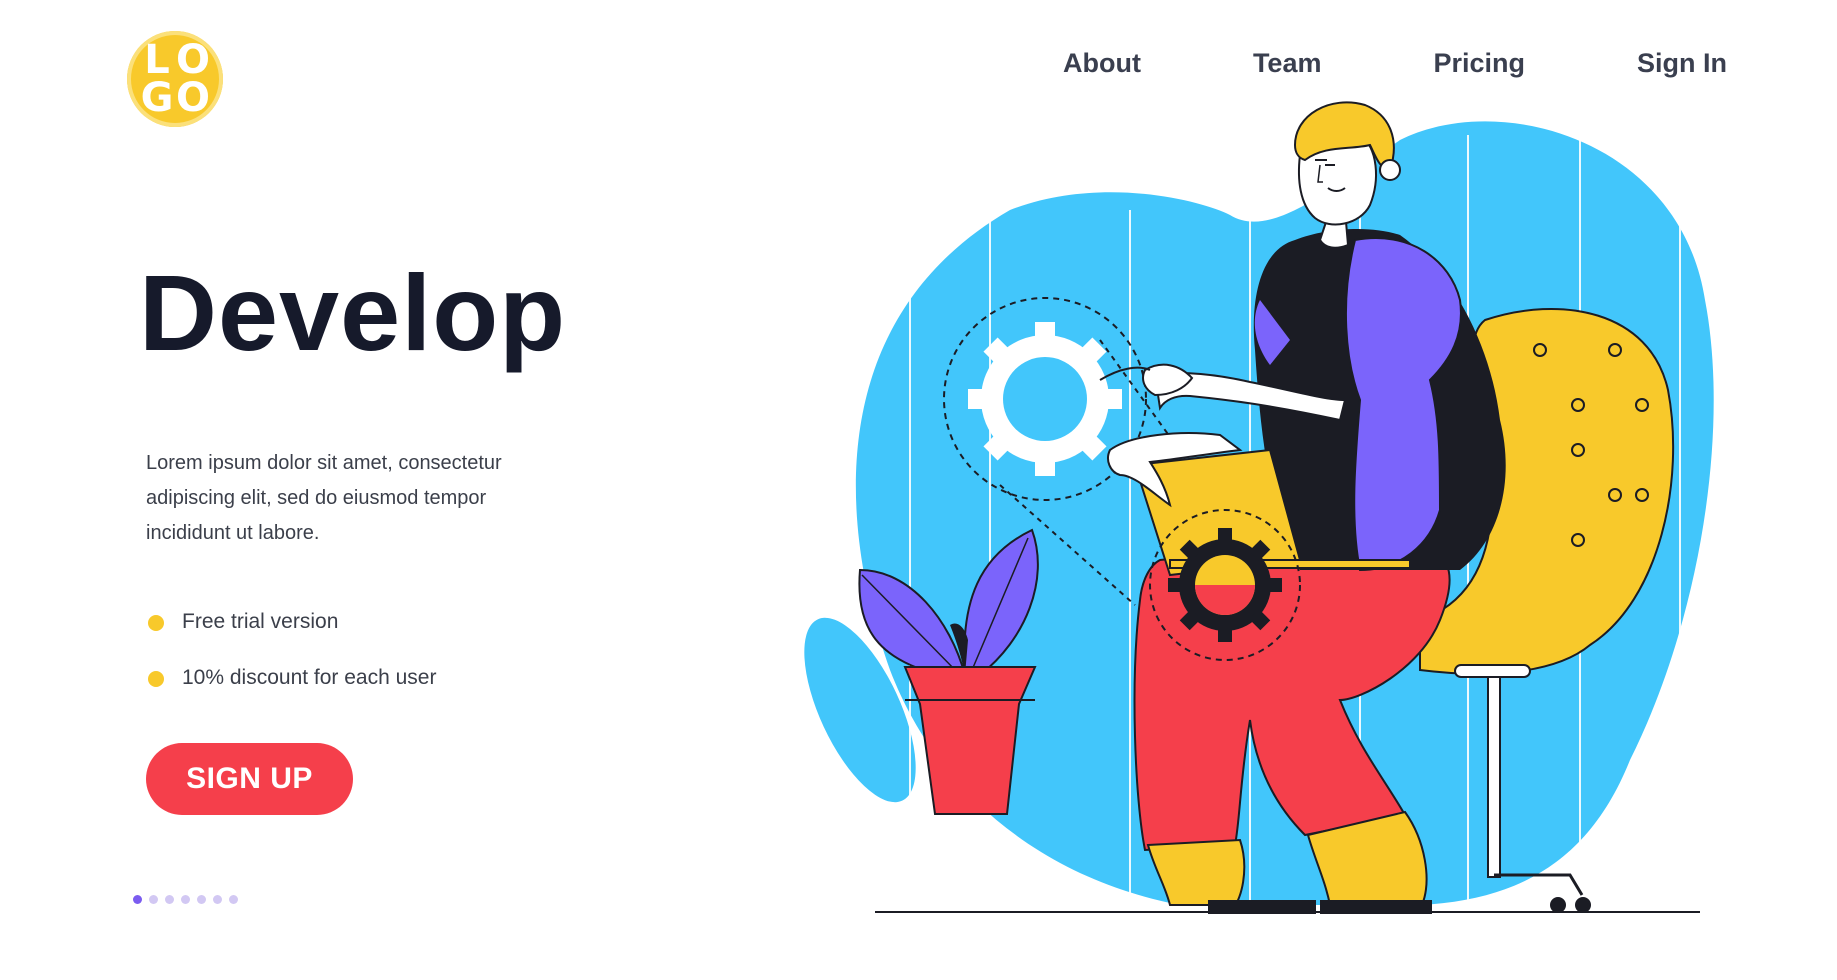 This screenshot has height=980, width=1837. What do you see at coordinates (157, 60) in the screenshot?
I see `logo-letter: L` at bounding box center [157, 60].